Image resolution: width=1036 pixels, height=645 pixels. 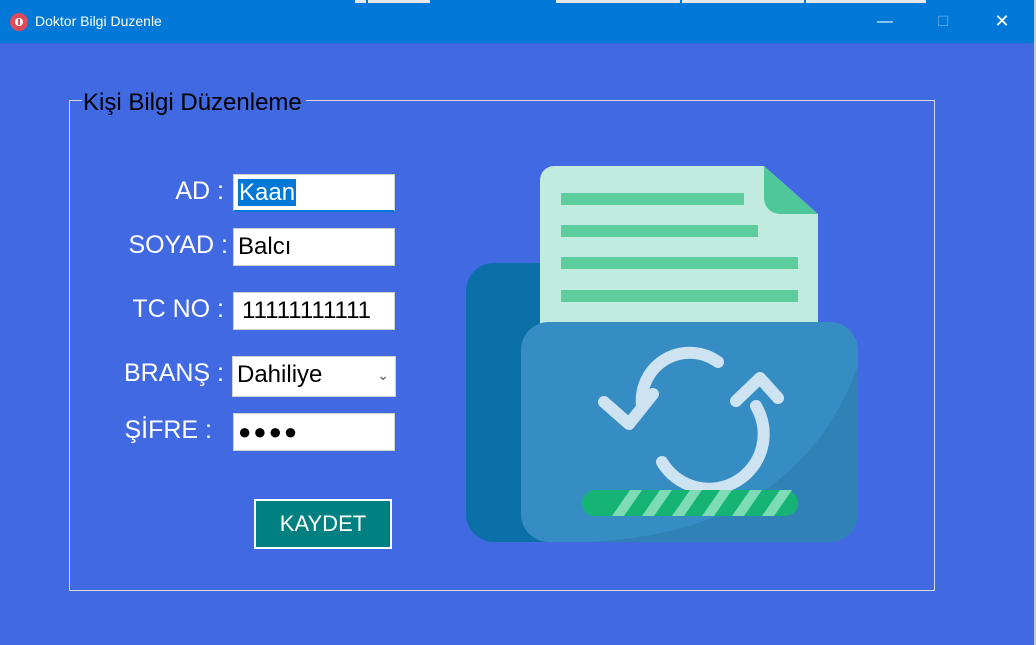 I want to click on chevron-down-icon: ⌄, so click(x=383, y=375).